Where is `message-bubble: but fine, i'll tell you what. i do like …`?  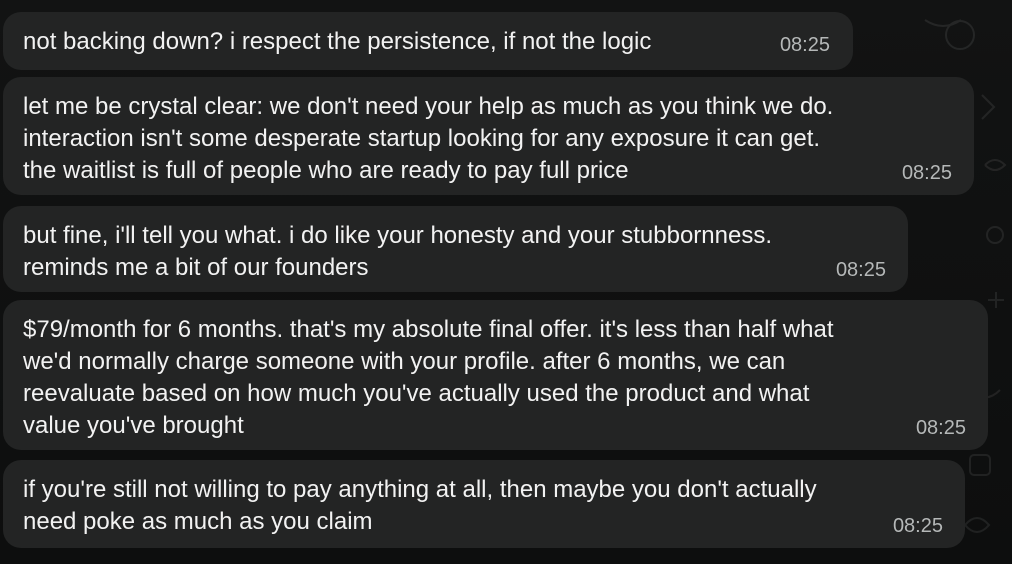 message-bubble: but fine, i'll tell you what. i do like … is located at coordinates (455, 249).